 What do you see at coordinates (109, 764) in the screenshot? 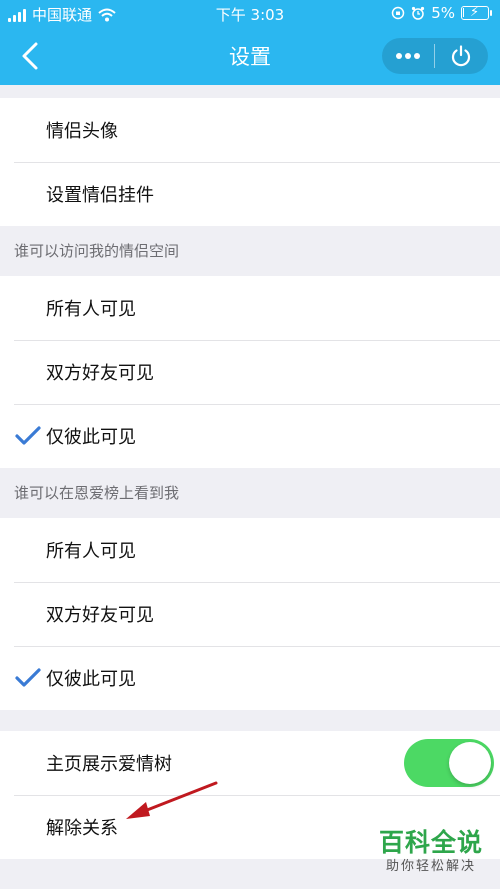
I see `row-label: 主页展示爱情树` at bounding box center [109, 764].